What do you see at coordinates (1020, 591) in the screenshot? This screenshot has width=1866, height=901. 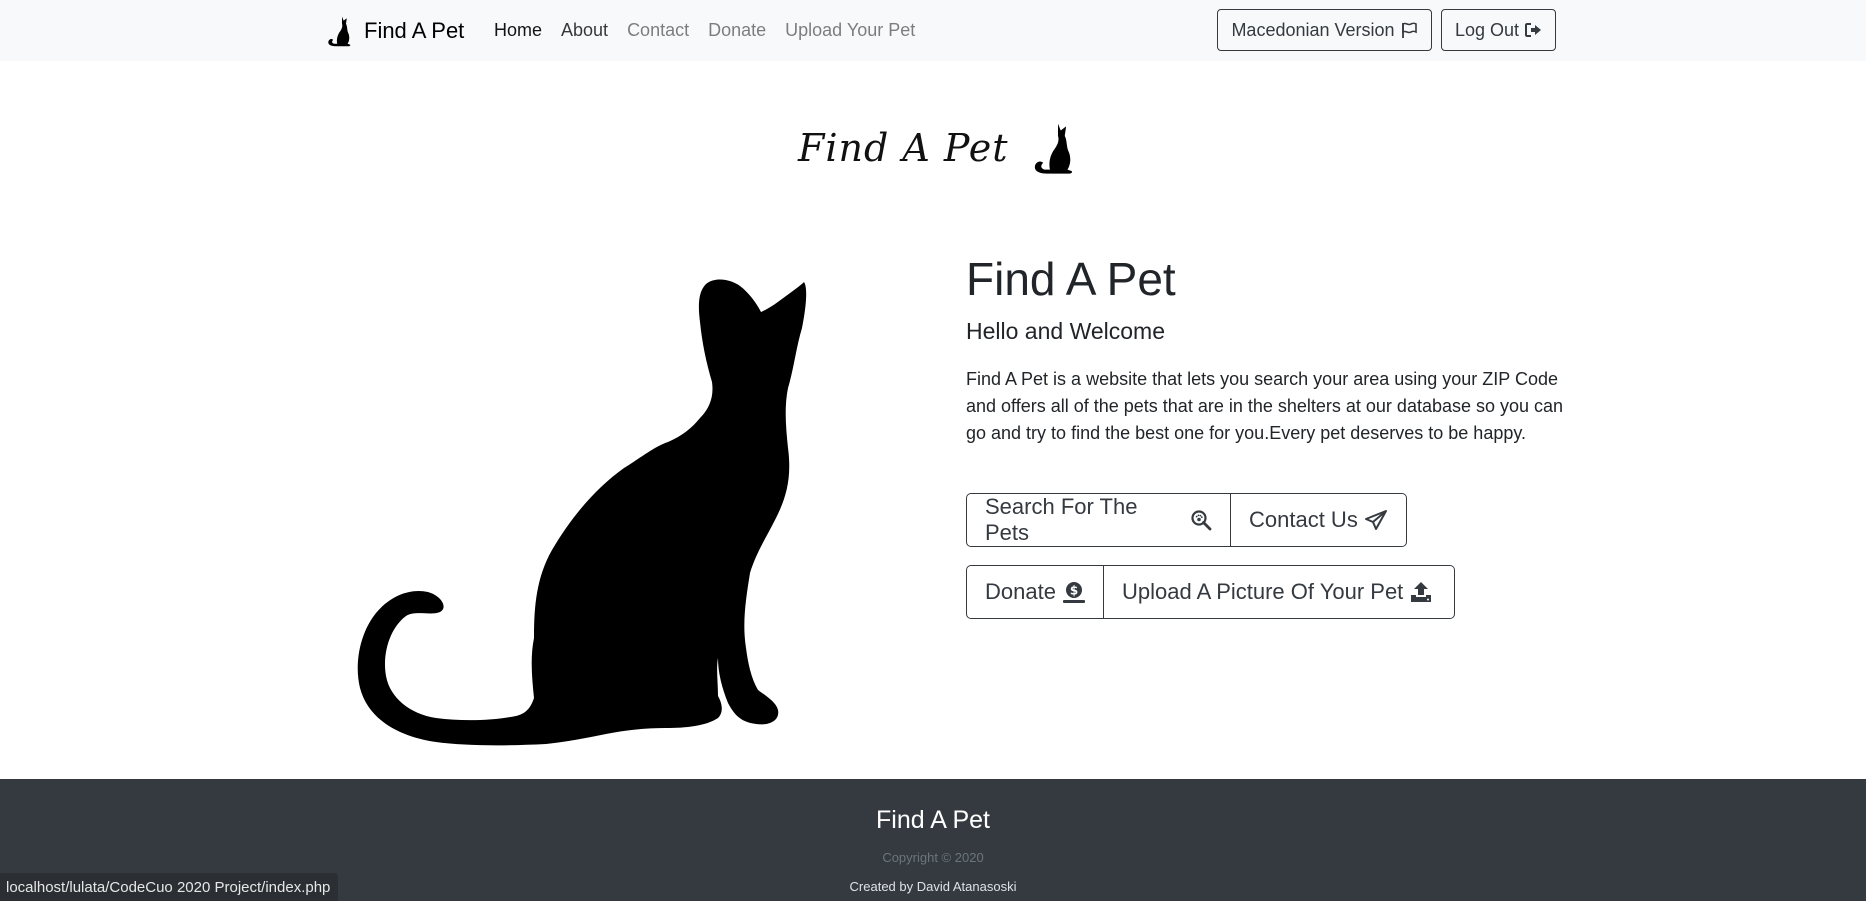 I see `donate-label: Donate` at bounding box center [1020, 591].